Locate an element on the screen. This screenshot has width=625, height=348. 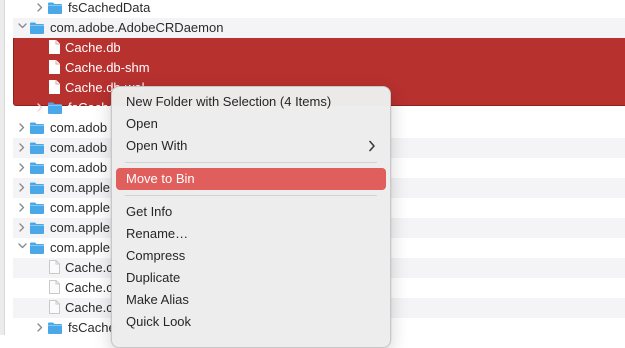
menu-item-label: Duplicate is located at coordinates (153, 277).